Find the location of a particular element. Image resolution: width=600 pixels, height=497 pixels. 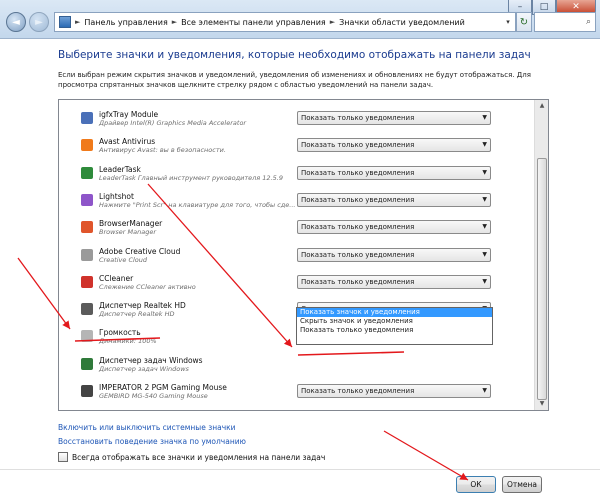

footer-divider is located at coordinates (300, 469).